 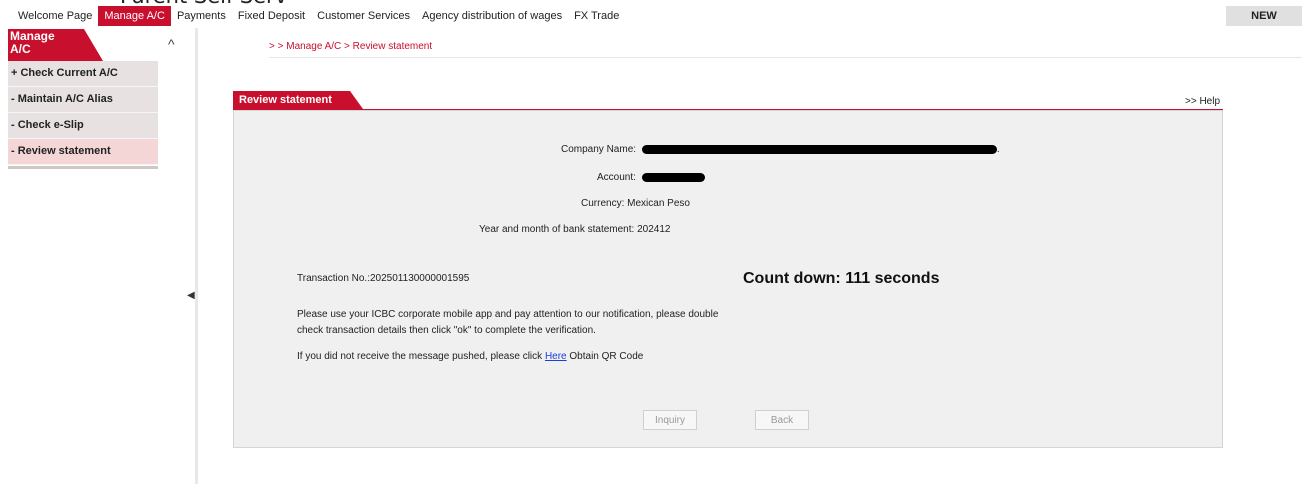 What do you see at coordinates (603, 203) in the screenshot?
I see `currency-label: Currency:` at bounding box center [603, 203].